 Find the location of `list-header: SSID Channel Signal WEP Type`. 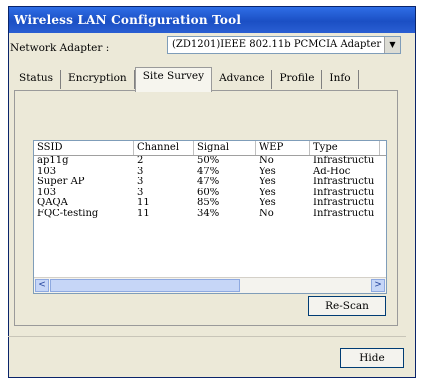

list-header: SSID Channel Signal WEP Type is located at coordinates (210, 148).